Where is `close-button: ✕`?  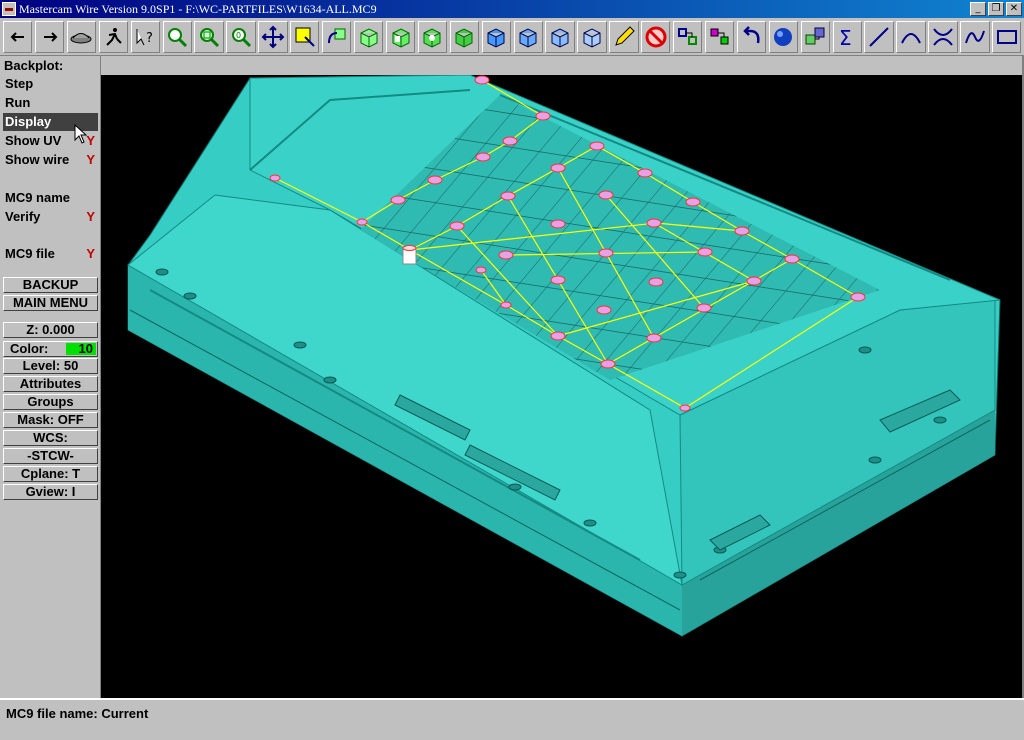
close-button: ✕ is located at coordinates (1014, 9).